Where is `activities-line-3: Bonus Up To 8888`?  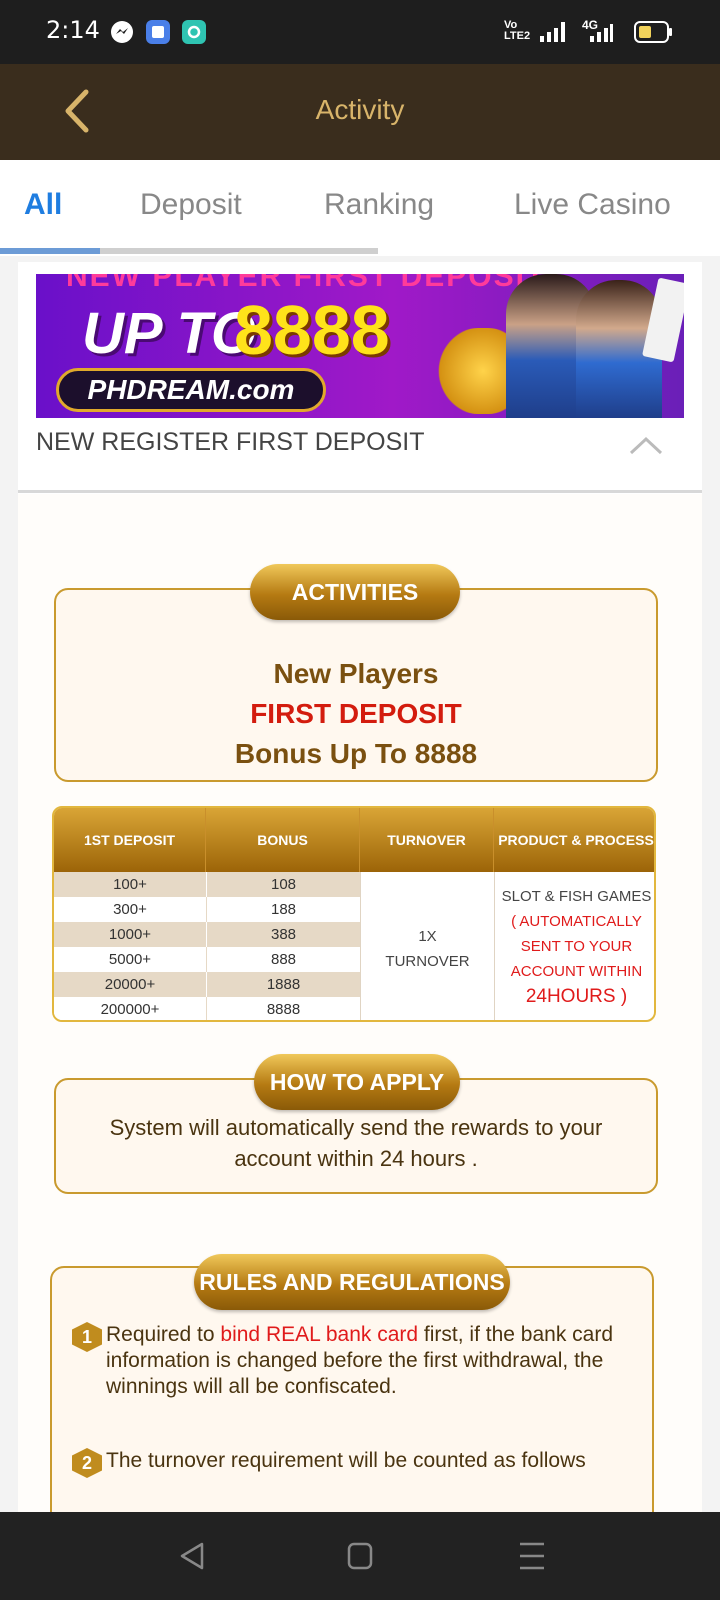
activities-line-3: Bonus Up To 8888 is located at coordinates (356, 753).